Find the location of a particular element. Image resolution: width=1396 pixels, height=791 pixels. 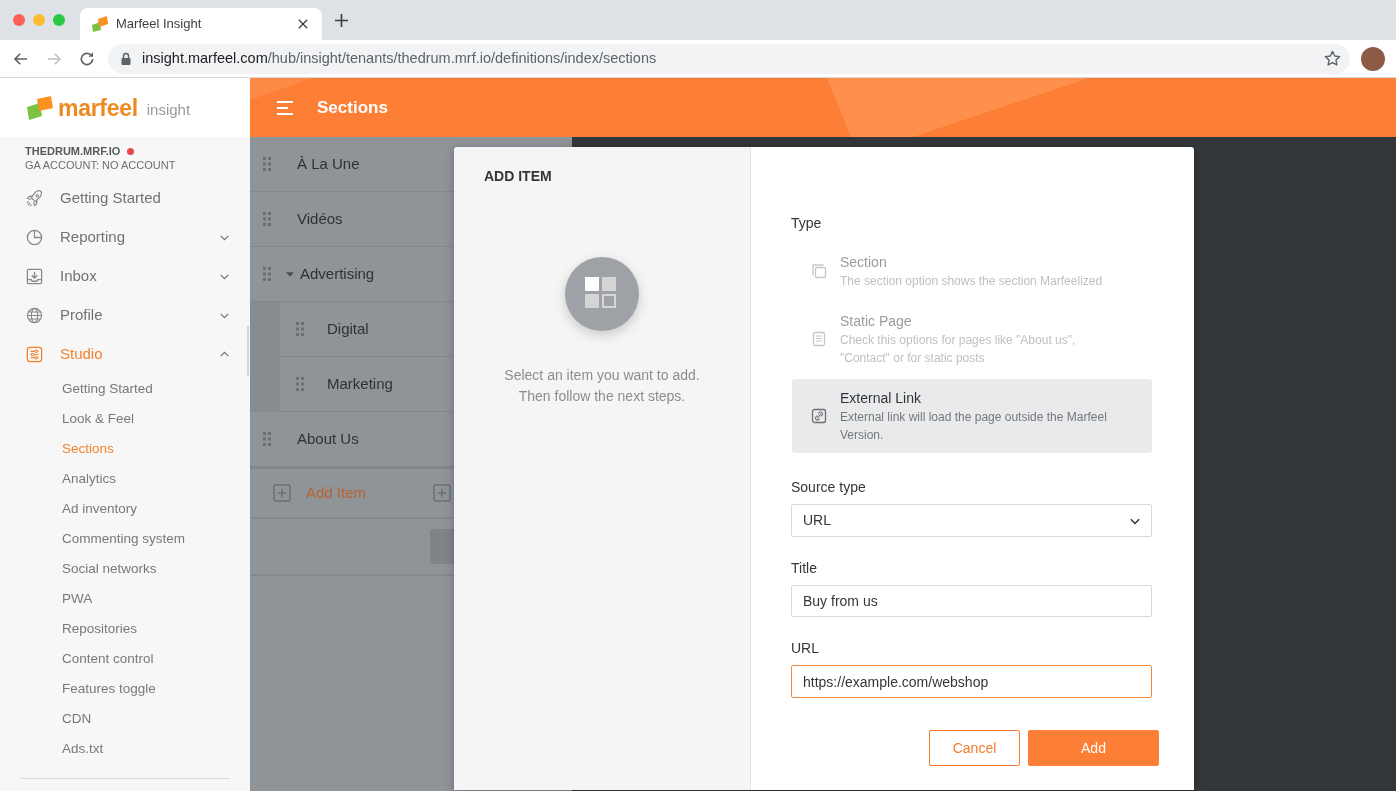

field-label: Title is located at coordinates (804, 568).